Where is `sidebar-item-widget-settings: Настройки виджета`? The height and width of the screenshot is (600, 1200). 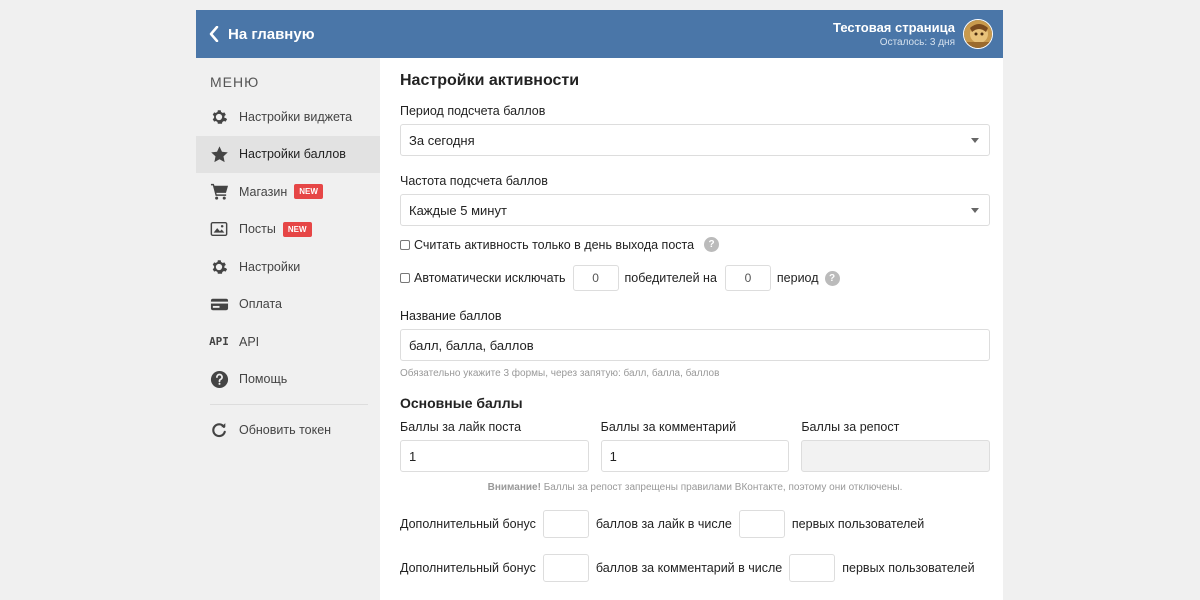 sidebar-item-widget-settings: Настройки виджета is located at coordinates (288, 117).